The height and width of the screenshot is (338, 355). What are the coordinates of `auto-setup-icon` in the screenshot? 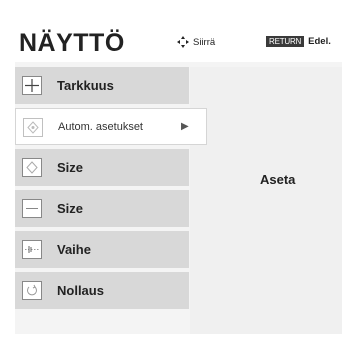 It's located at (33, 127).